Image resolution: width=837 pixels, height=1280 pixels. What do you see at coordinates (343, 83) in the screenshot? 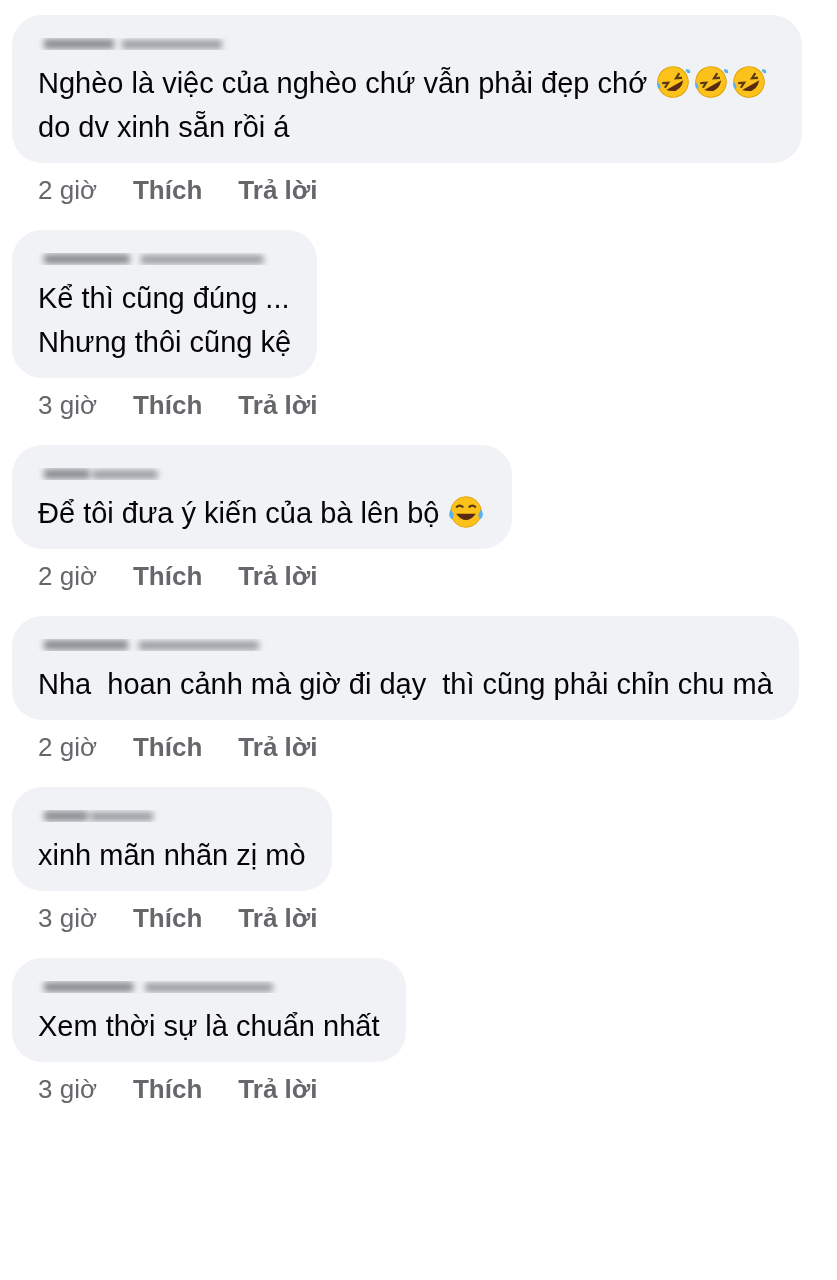
I see `comment-text: Nghèo là việc của nghèo chứ vẫn phải đẹp chớ` at bounding box center [343, 83].